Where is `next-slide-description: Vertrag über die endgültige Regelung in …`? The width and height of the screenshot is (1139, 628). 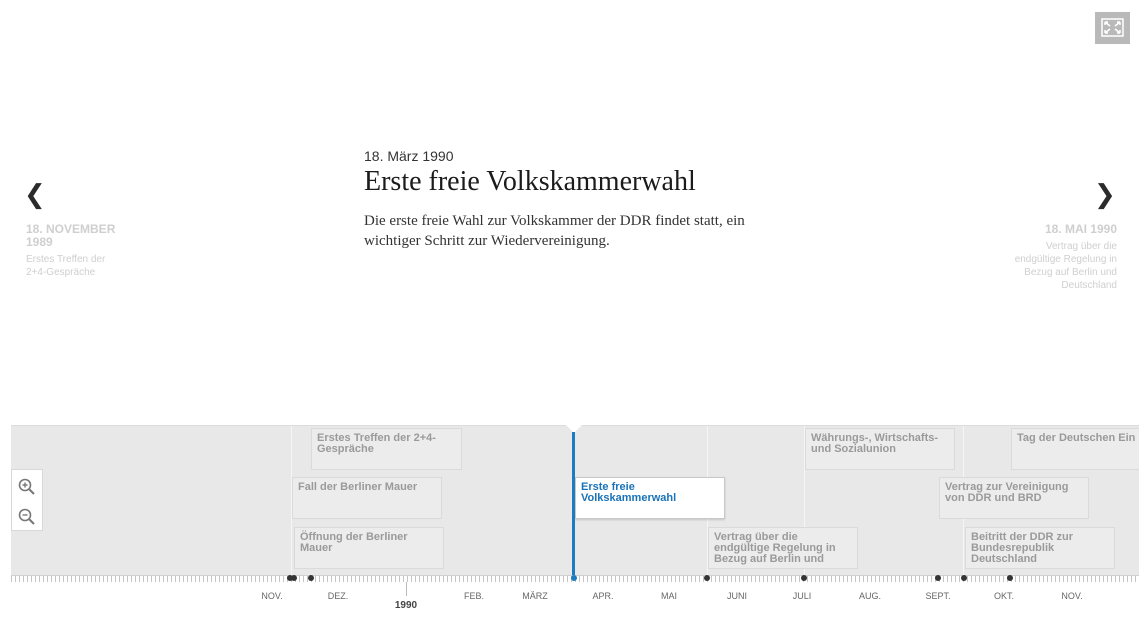
next-slide-description: Vertrag über die endgültige Regelung in … is located at coordinates (1065, 266).